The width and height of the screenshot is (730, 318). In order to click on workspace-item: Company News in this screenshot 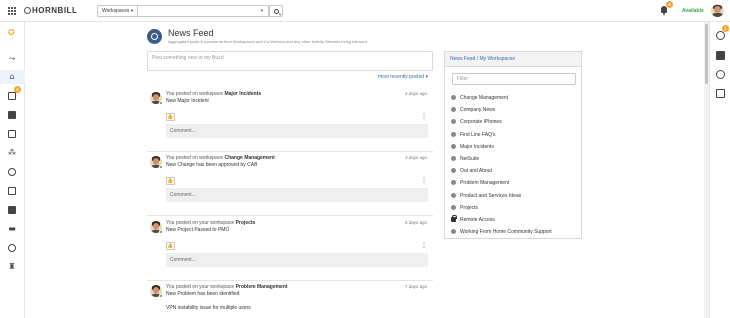, I will do `click(515, 112)`.